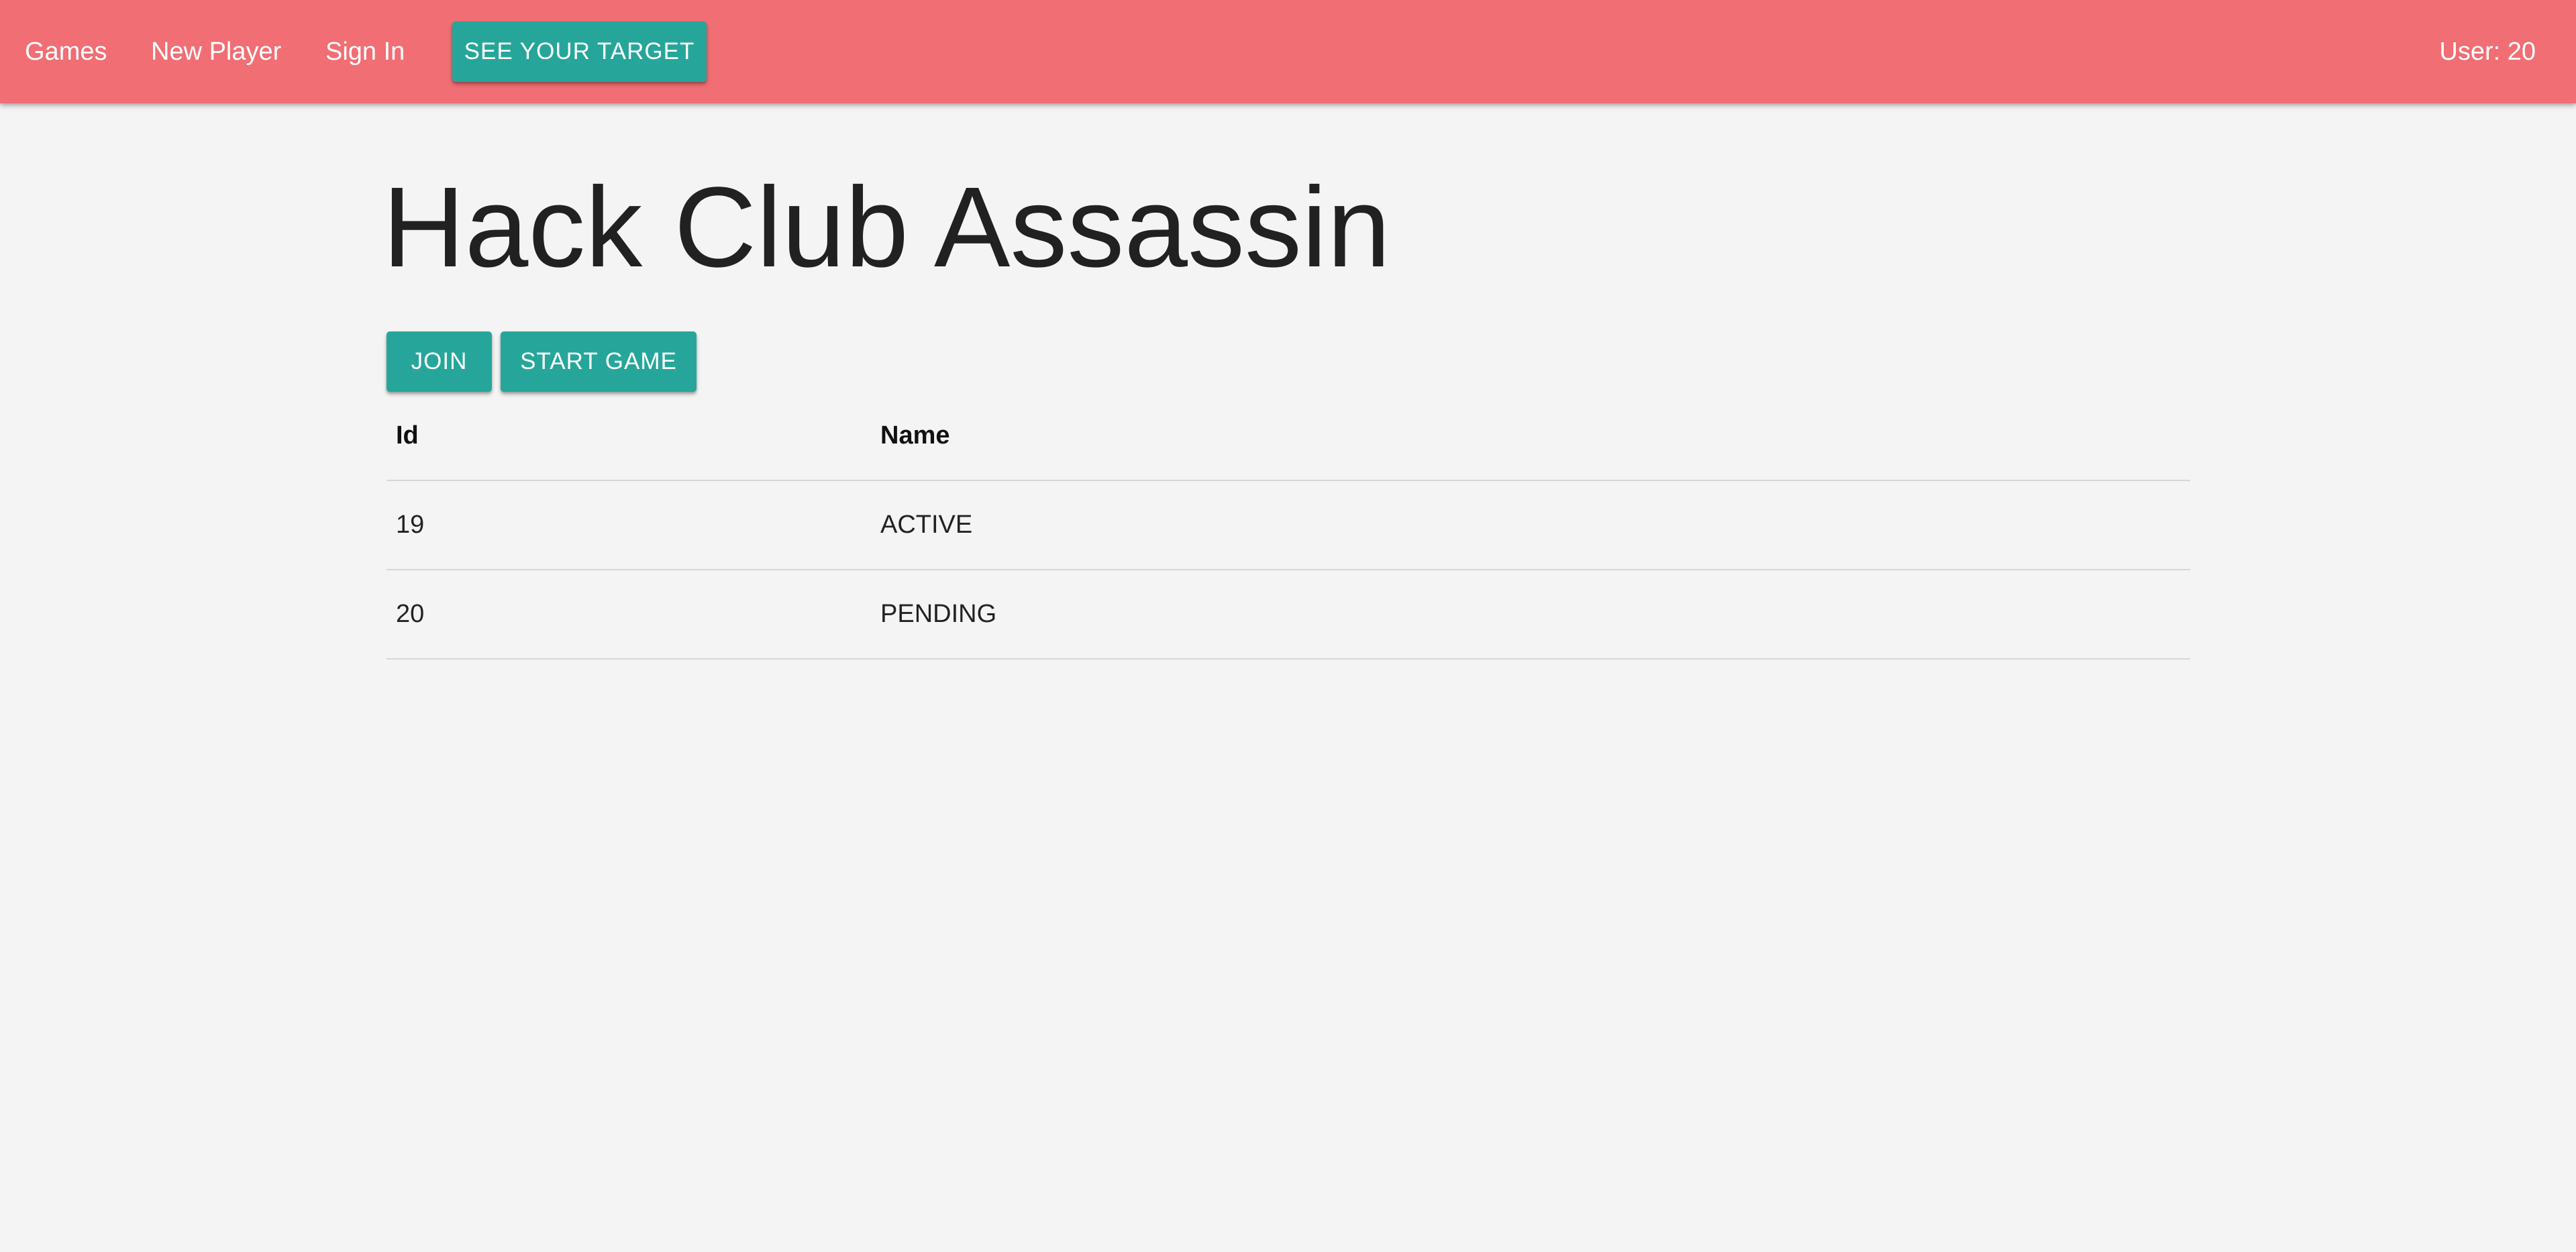 The width and height of the screenshot is (2576, 1252). I want to click on see-your-target-button: SEE YOUR TARGET, so click(579, 51).